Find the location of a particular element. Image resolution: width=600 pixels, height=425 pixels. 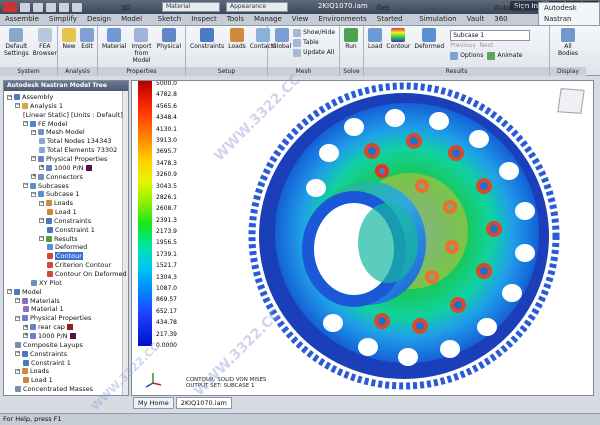

next-button: Next is located at coordinates (487, 46).